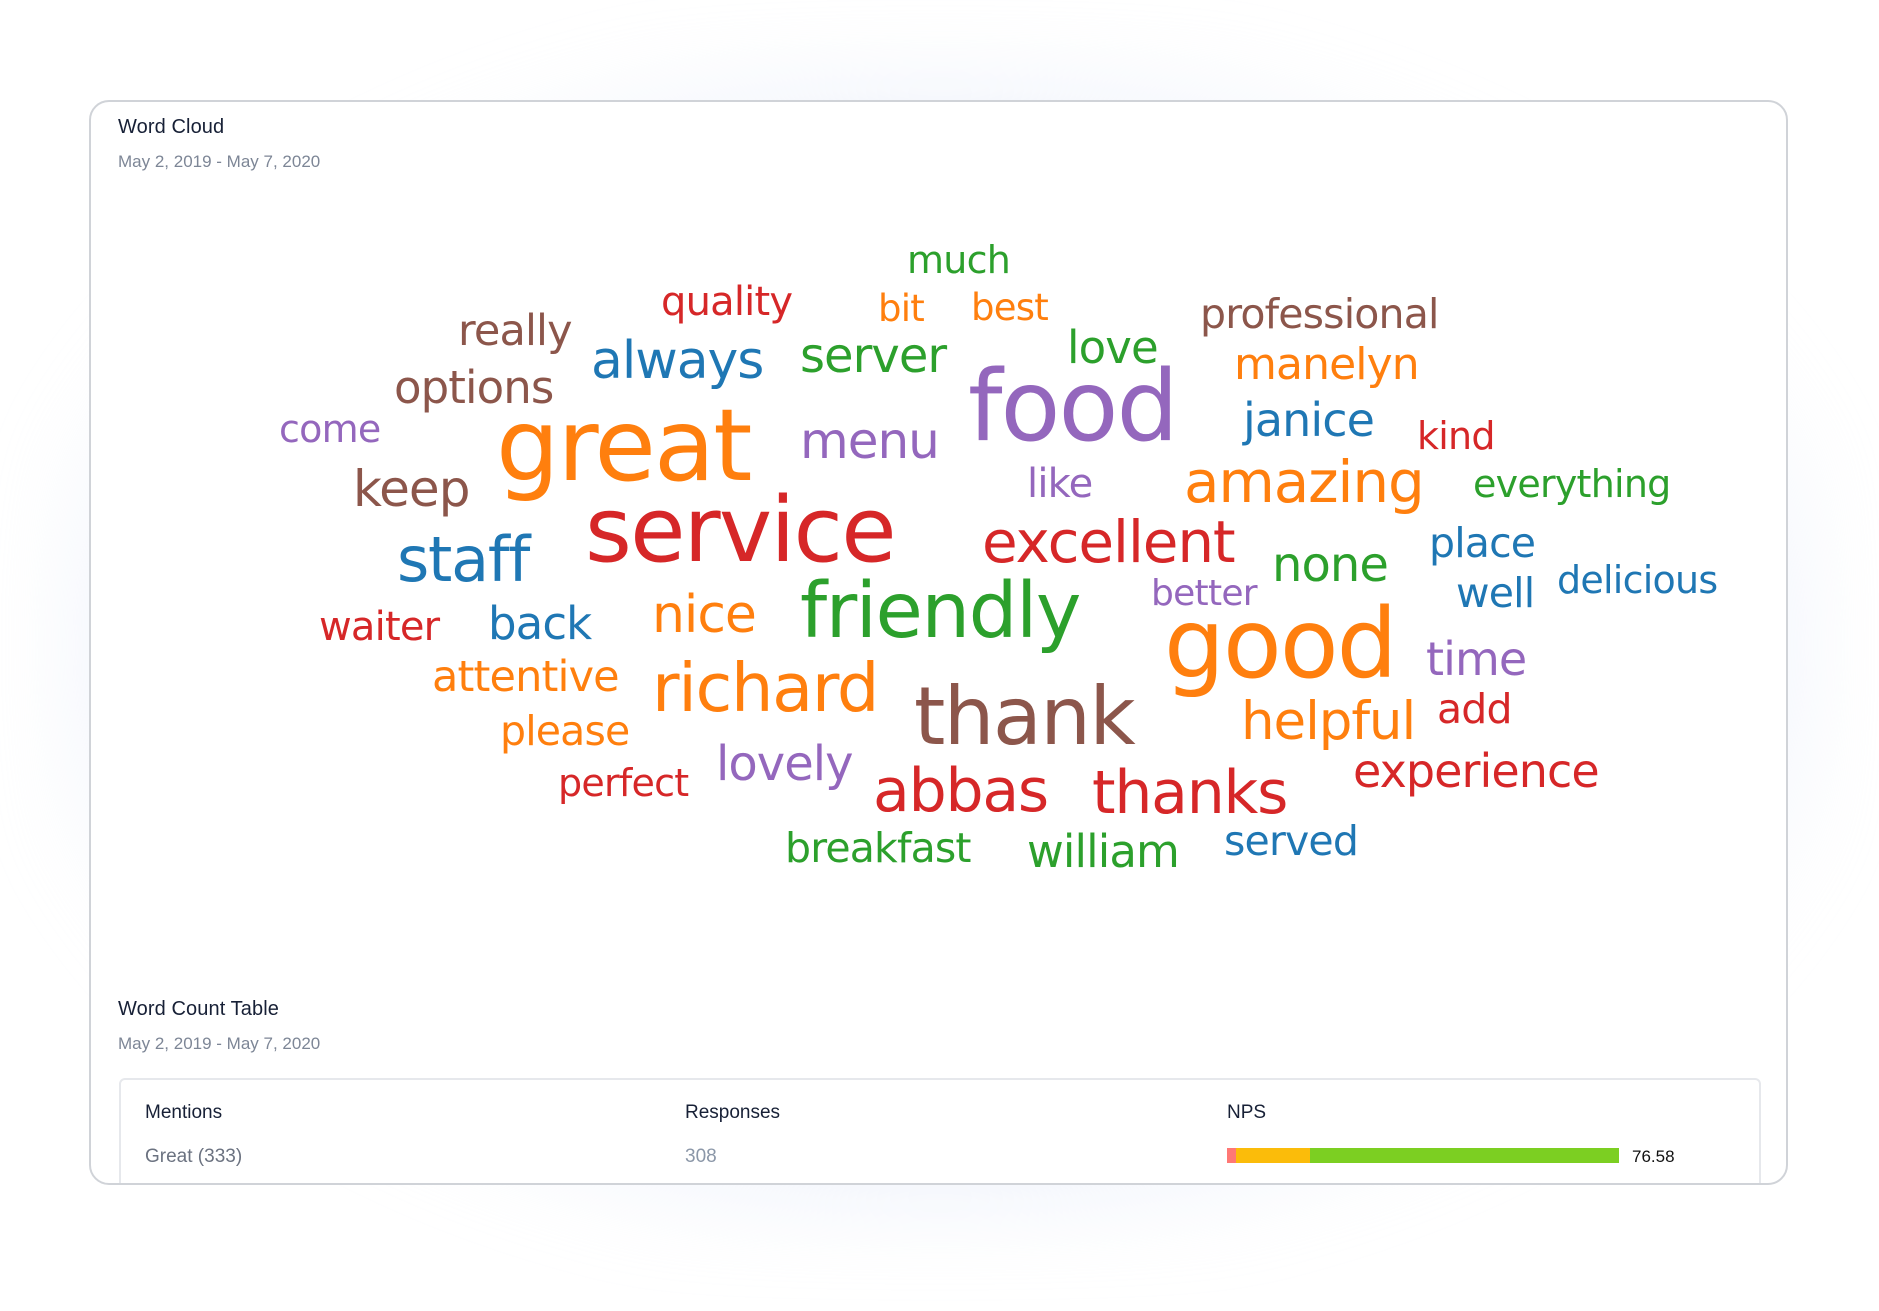 This screenshot has height=1311, width=1879. Describe the element at coordinates (411, 489) in the screenshot. I see `word-keep: keep` at that location.